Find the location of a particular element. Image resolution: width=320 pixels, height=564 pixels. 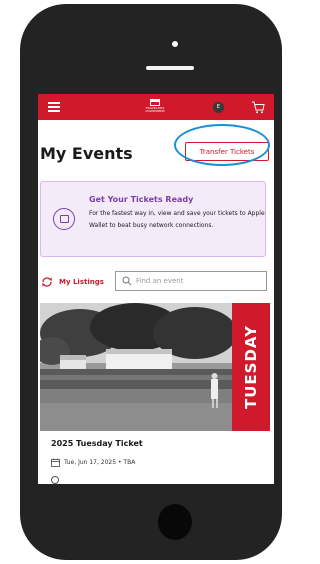

day-banner-text: TUESDAY is located at coordinates (251, 367).